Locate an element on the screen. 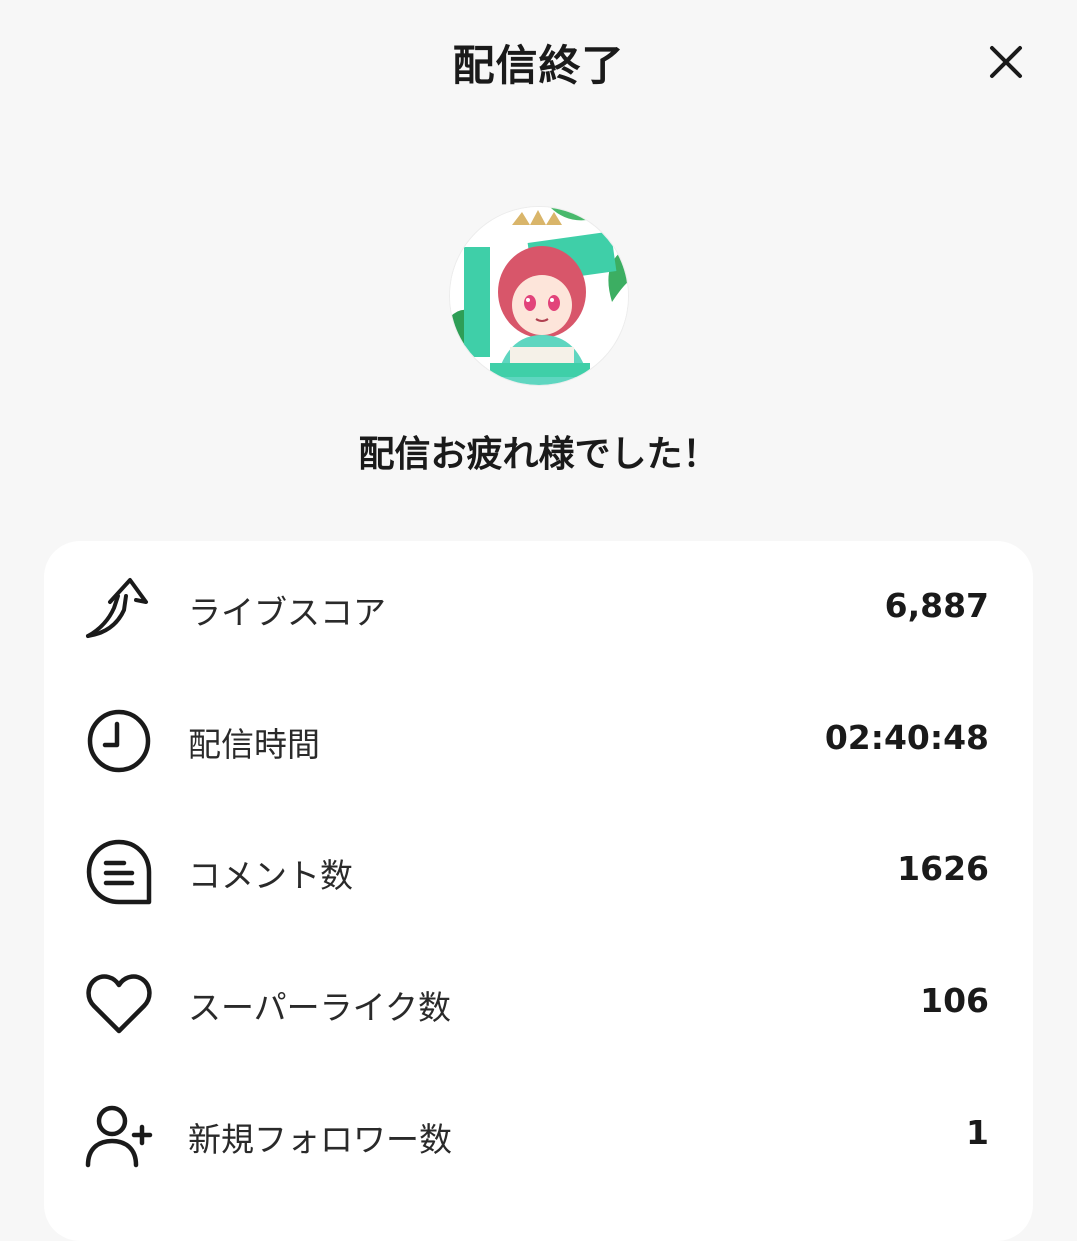 The height and width of the screenshot is (1241, 1077). stat-label: コメント数 is located at coordinates (270, 875).